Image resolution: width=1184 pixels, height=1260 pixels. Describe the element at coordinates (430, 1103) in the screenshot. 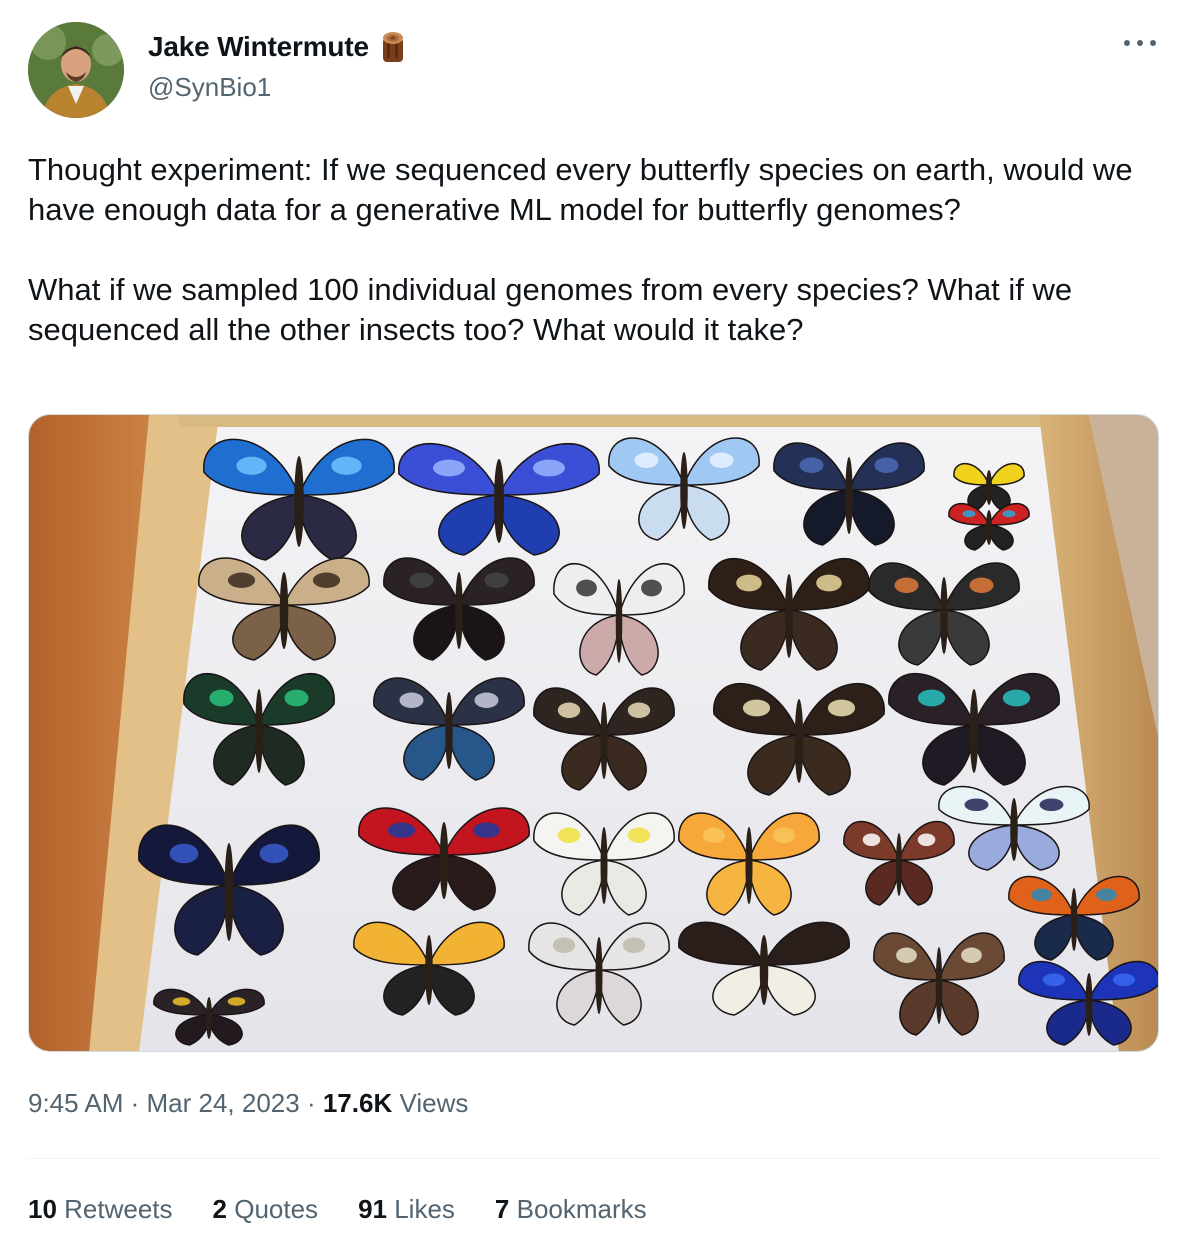

I see `views-label: Views` at that location.